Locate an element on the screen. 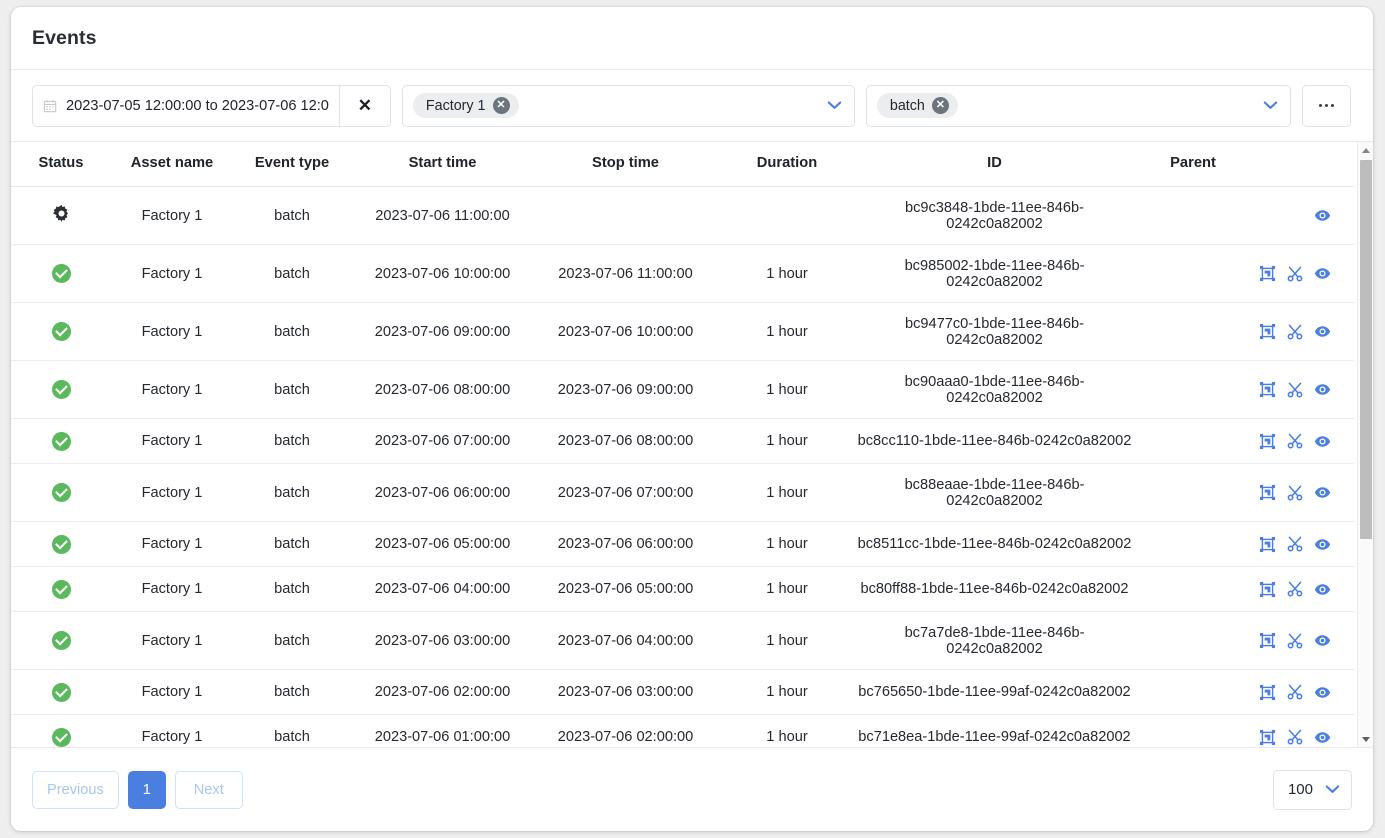 This screenshot has height=838, width=1385. scroll-up-arrow-icon is located at coordinates (1365, 150).